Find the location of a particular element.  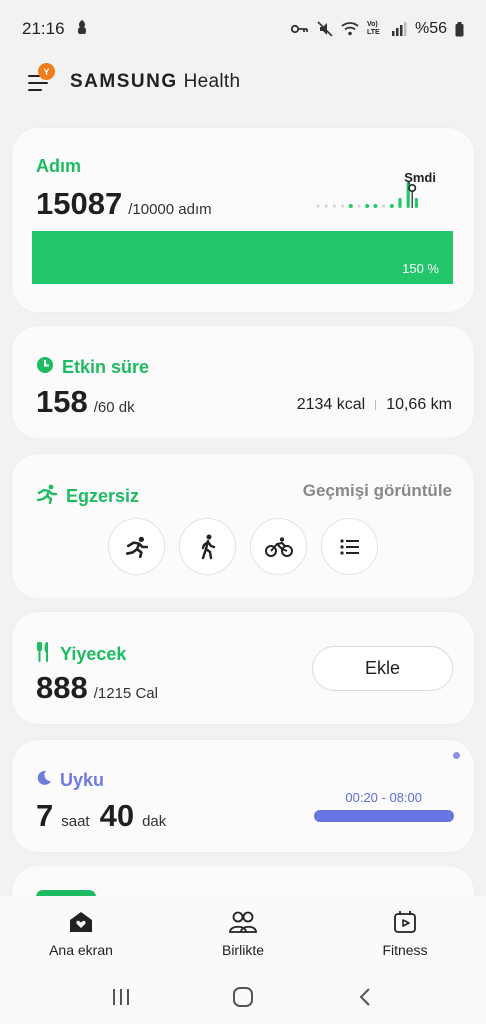

active-value-row: 158 /60 dk is located at coordinates (85, 402).